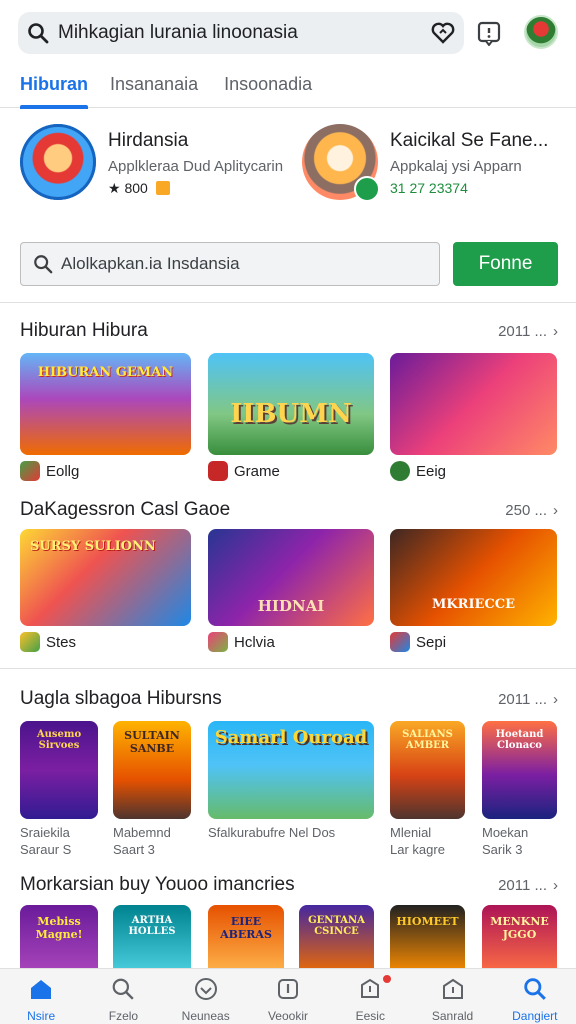 This screenshot has width=576, height=1024. Describe the element at coordinates (541, 32) in the screenshot. I see `avatar` at that location.